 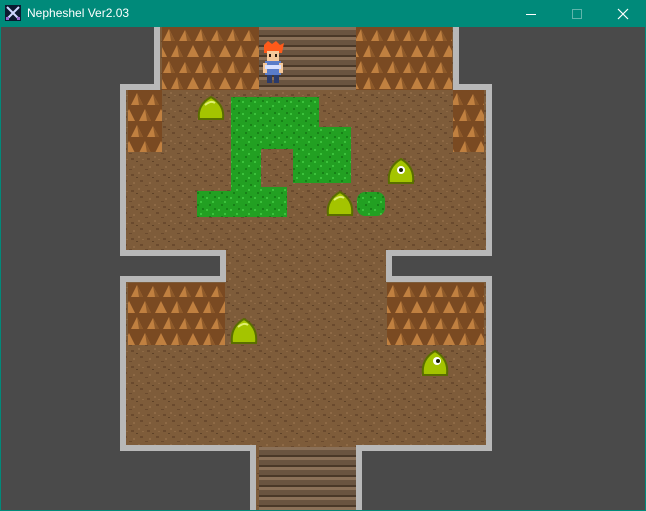 I want to click on maximize-icon, so click(x=577, y=14).